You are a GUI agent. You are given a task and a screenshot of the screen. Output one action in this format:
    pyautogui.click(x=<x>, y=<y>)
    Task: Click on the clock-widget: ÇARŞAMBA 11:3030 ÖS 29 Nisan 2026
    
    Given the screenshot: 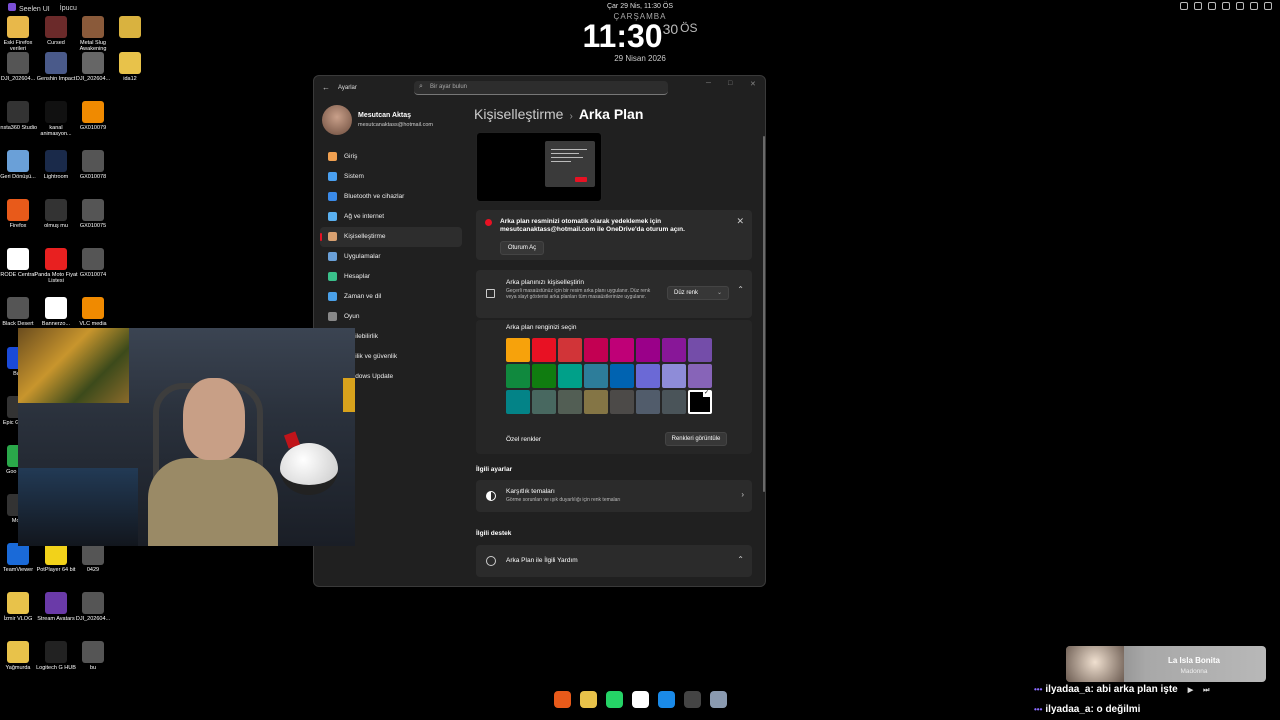 What is the action you would take?
    pyautogui.click(x=640, y=37)
    